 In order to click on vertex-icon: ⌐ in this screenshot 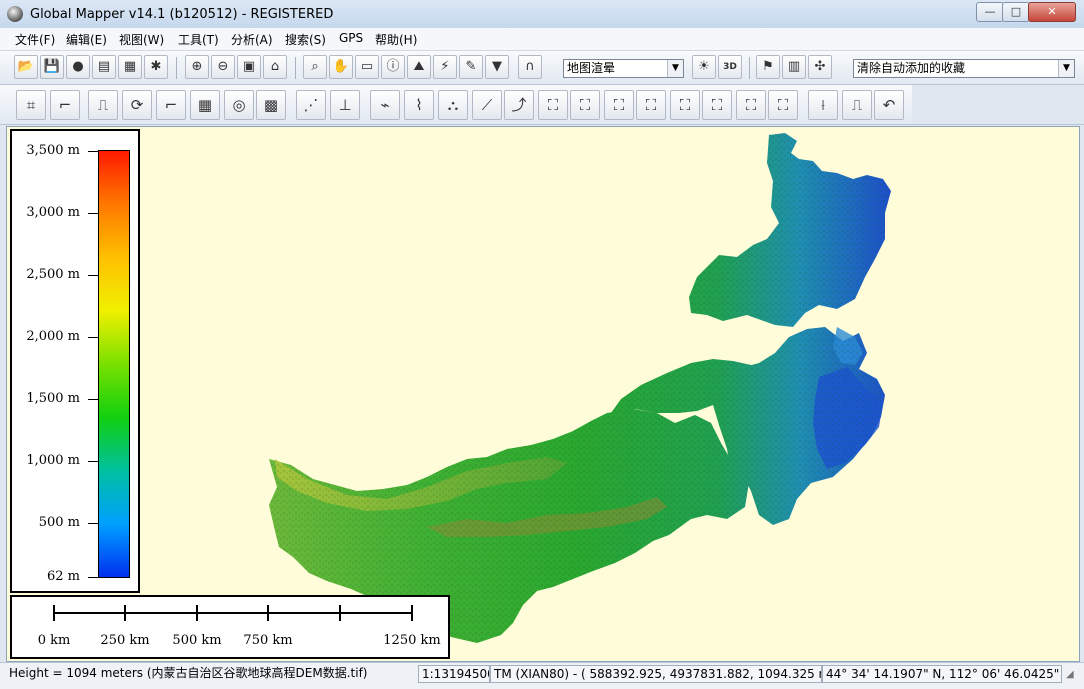, I will do `click(171, 105)`.